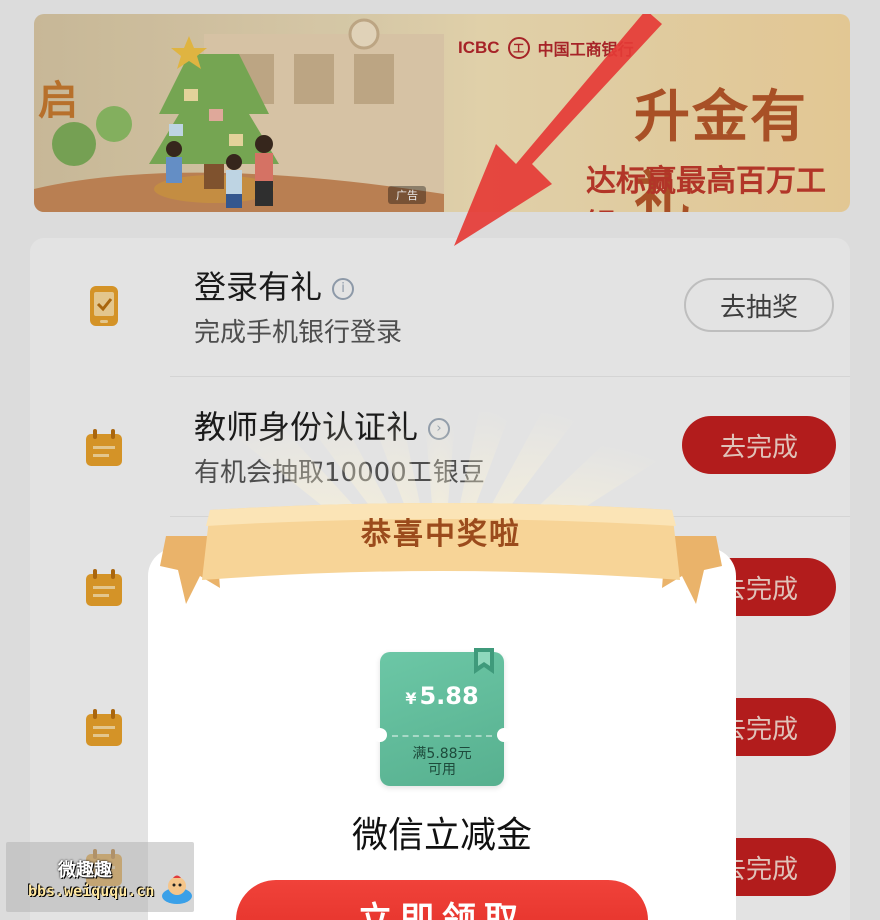 Image resolution: width=880 pixels, height=920 pixels. What do you see at coordinates (442, 717) in the screenshot?
I see `coupon-card: ¥5.88 满5.88元 可用` at bounding box center [442, 717].